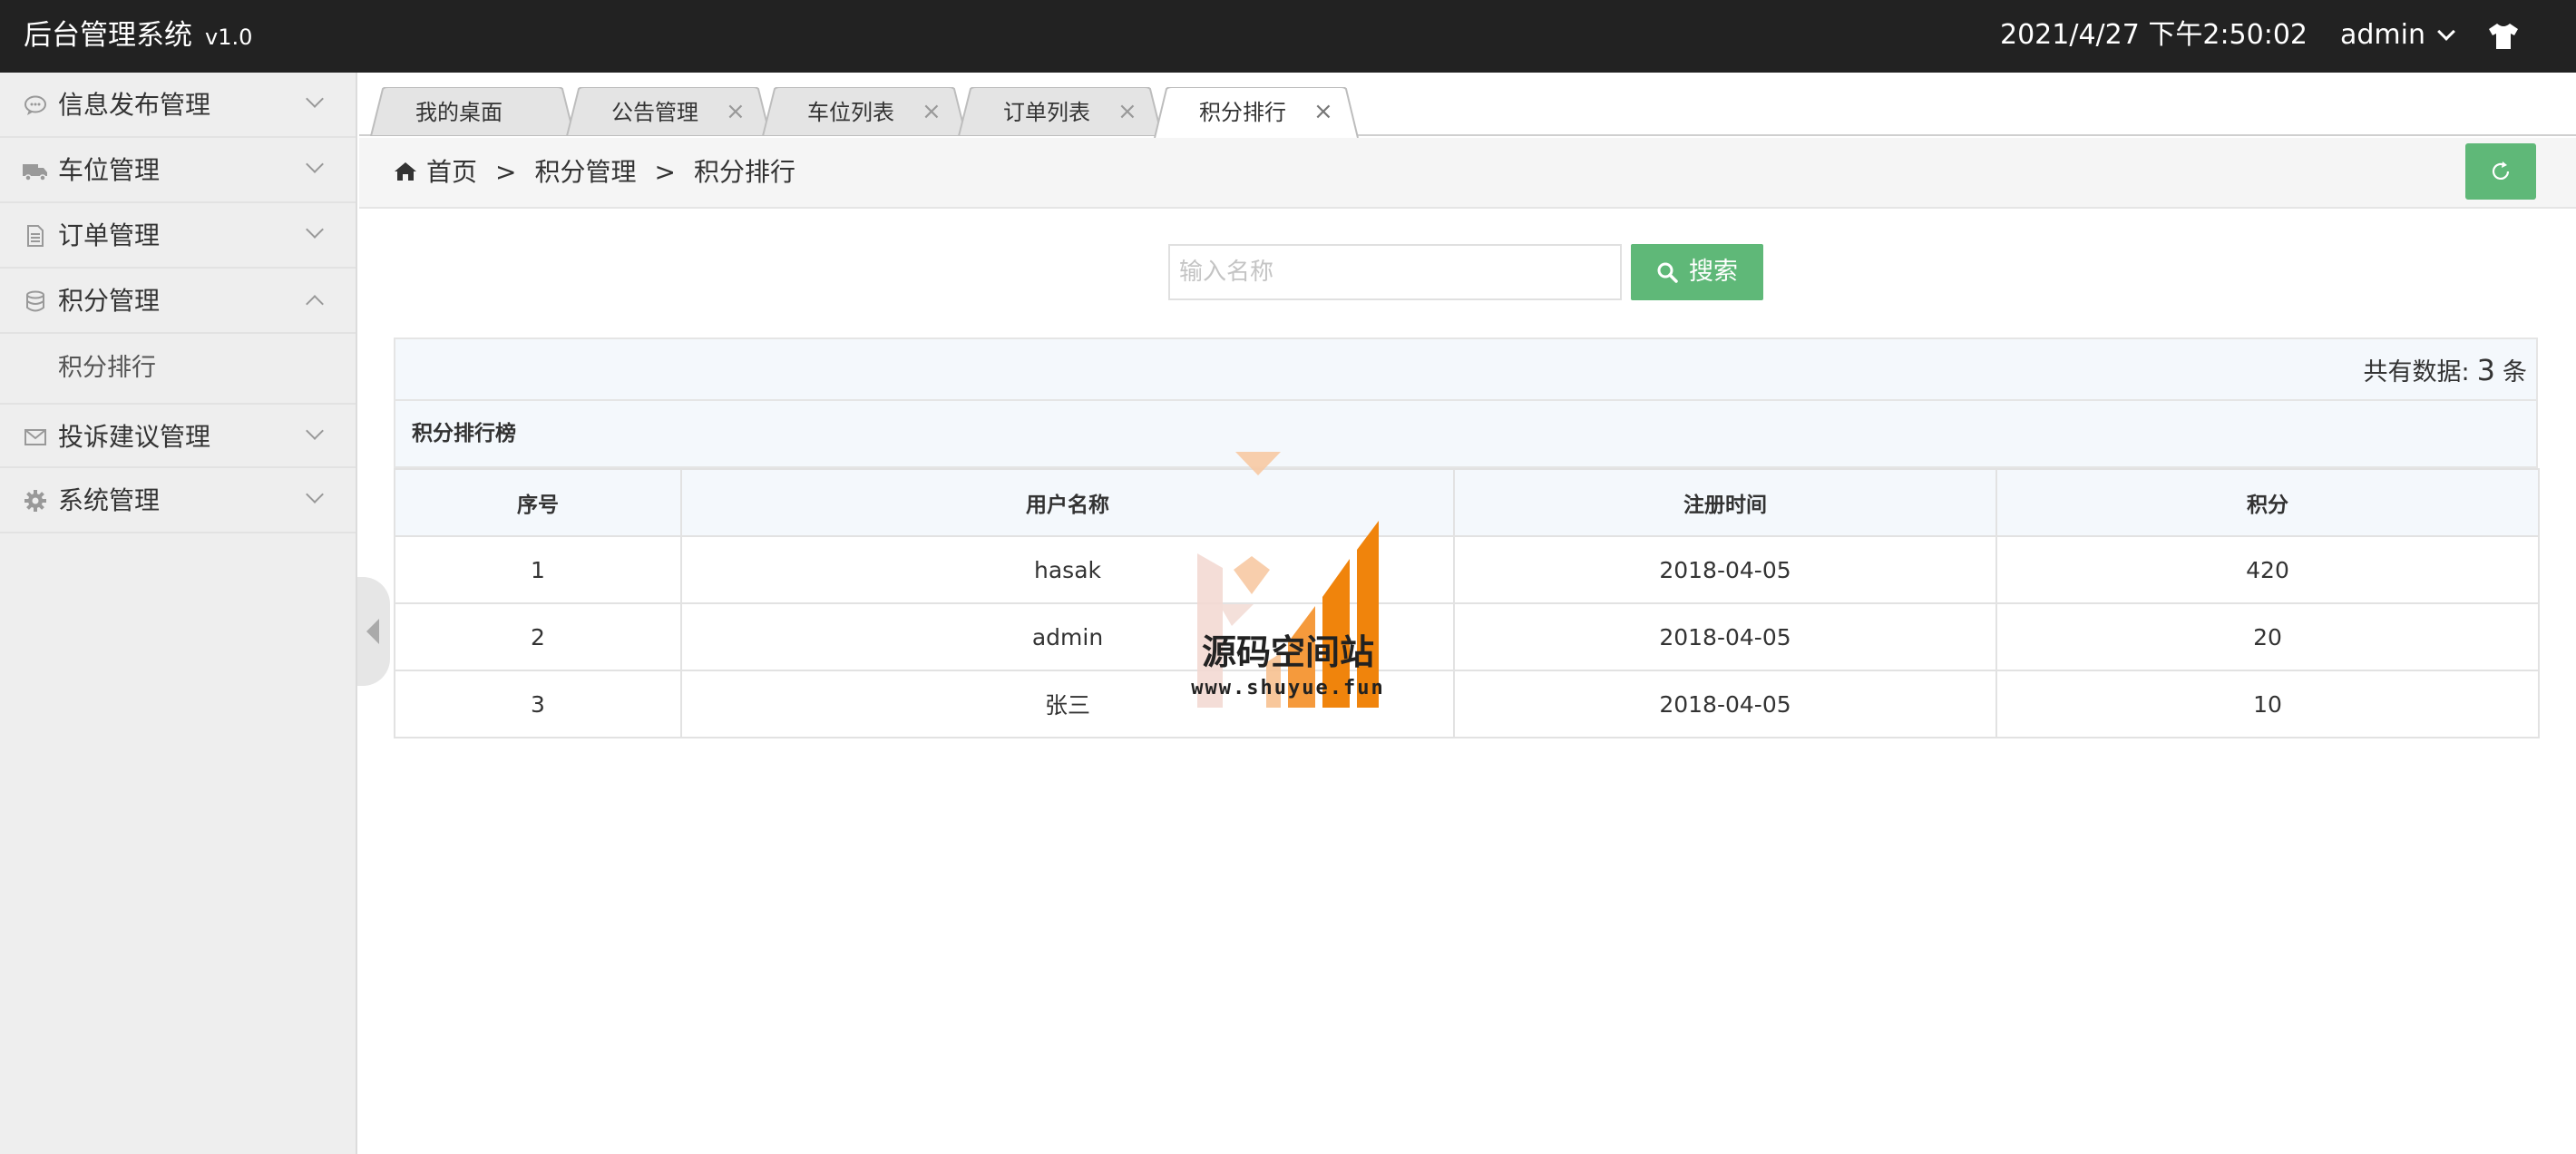  What do you see at coordinates (1288, 688) in the screenshot?
I see `watermark-url: www.shuyue.fun` at bounding box center [1288, 688].